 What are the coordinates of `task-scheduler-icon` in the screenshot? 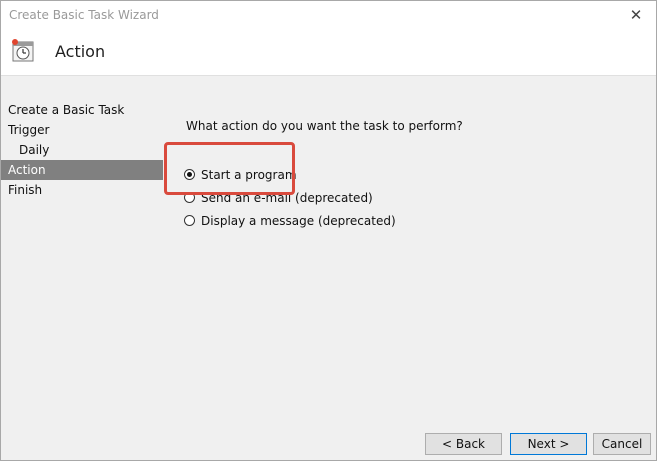 It's located at (23, 50).